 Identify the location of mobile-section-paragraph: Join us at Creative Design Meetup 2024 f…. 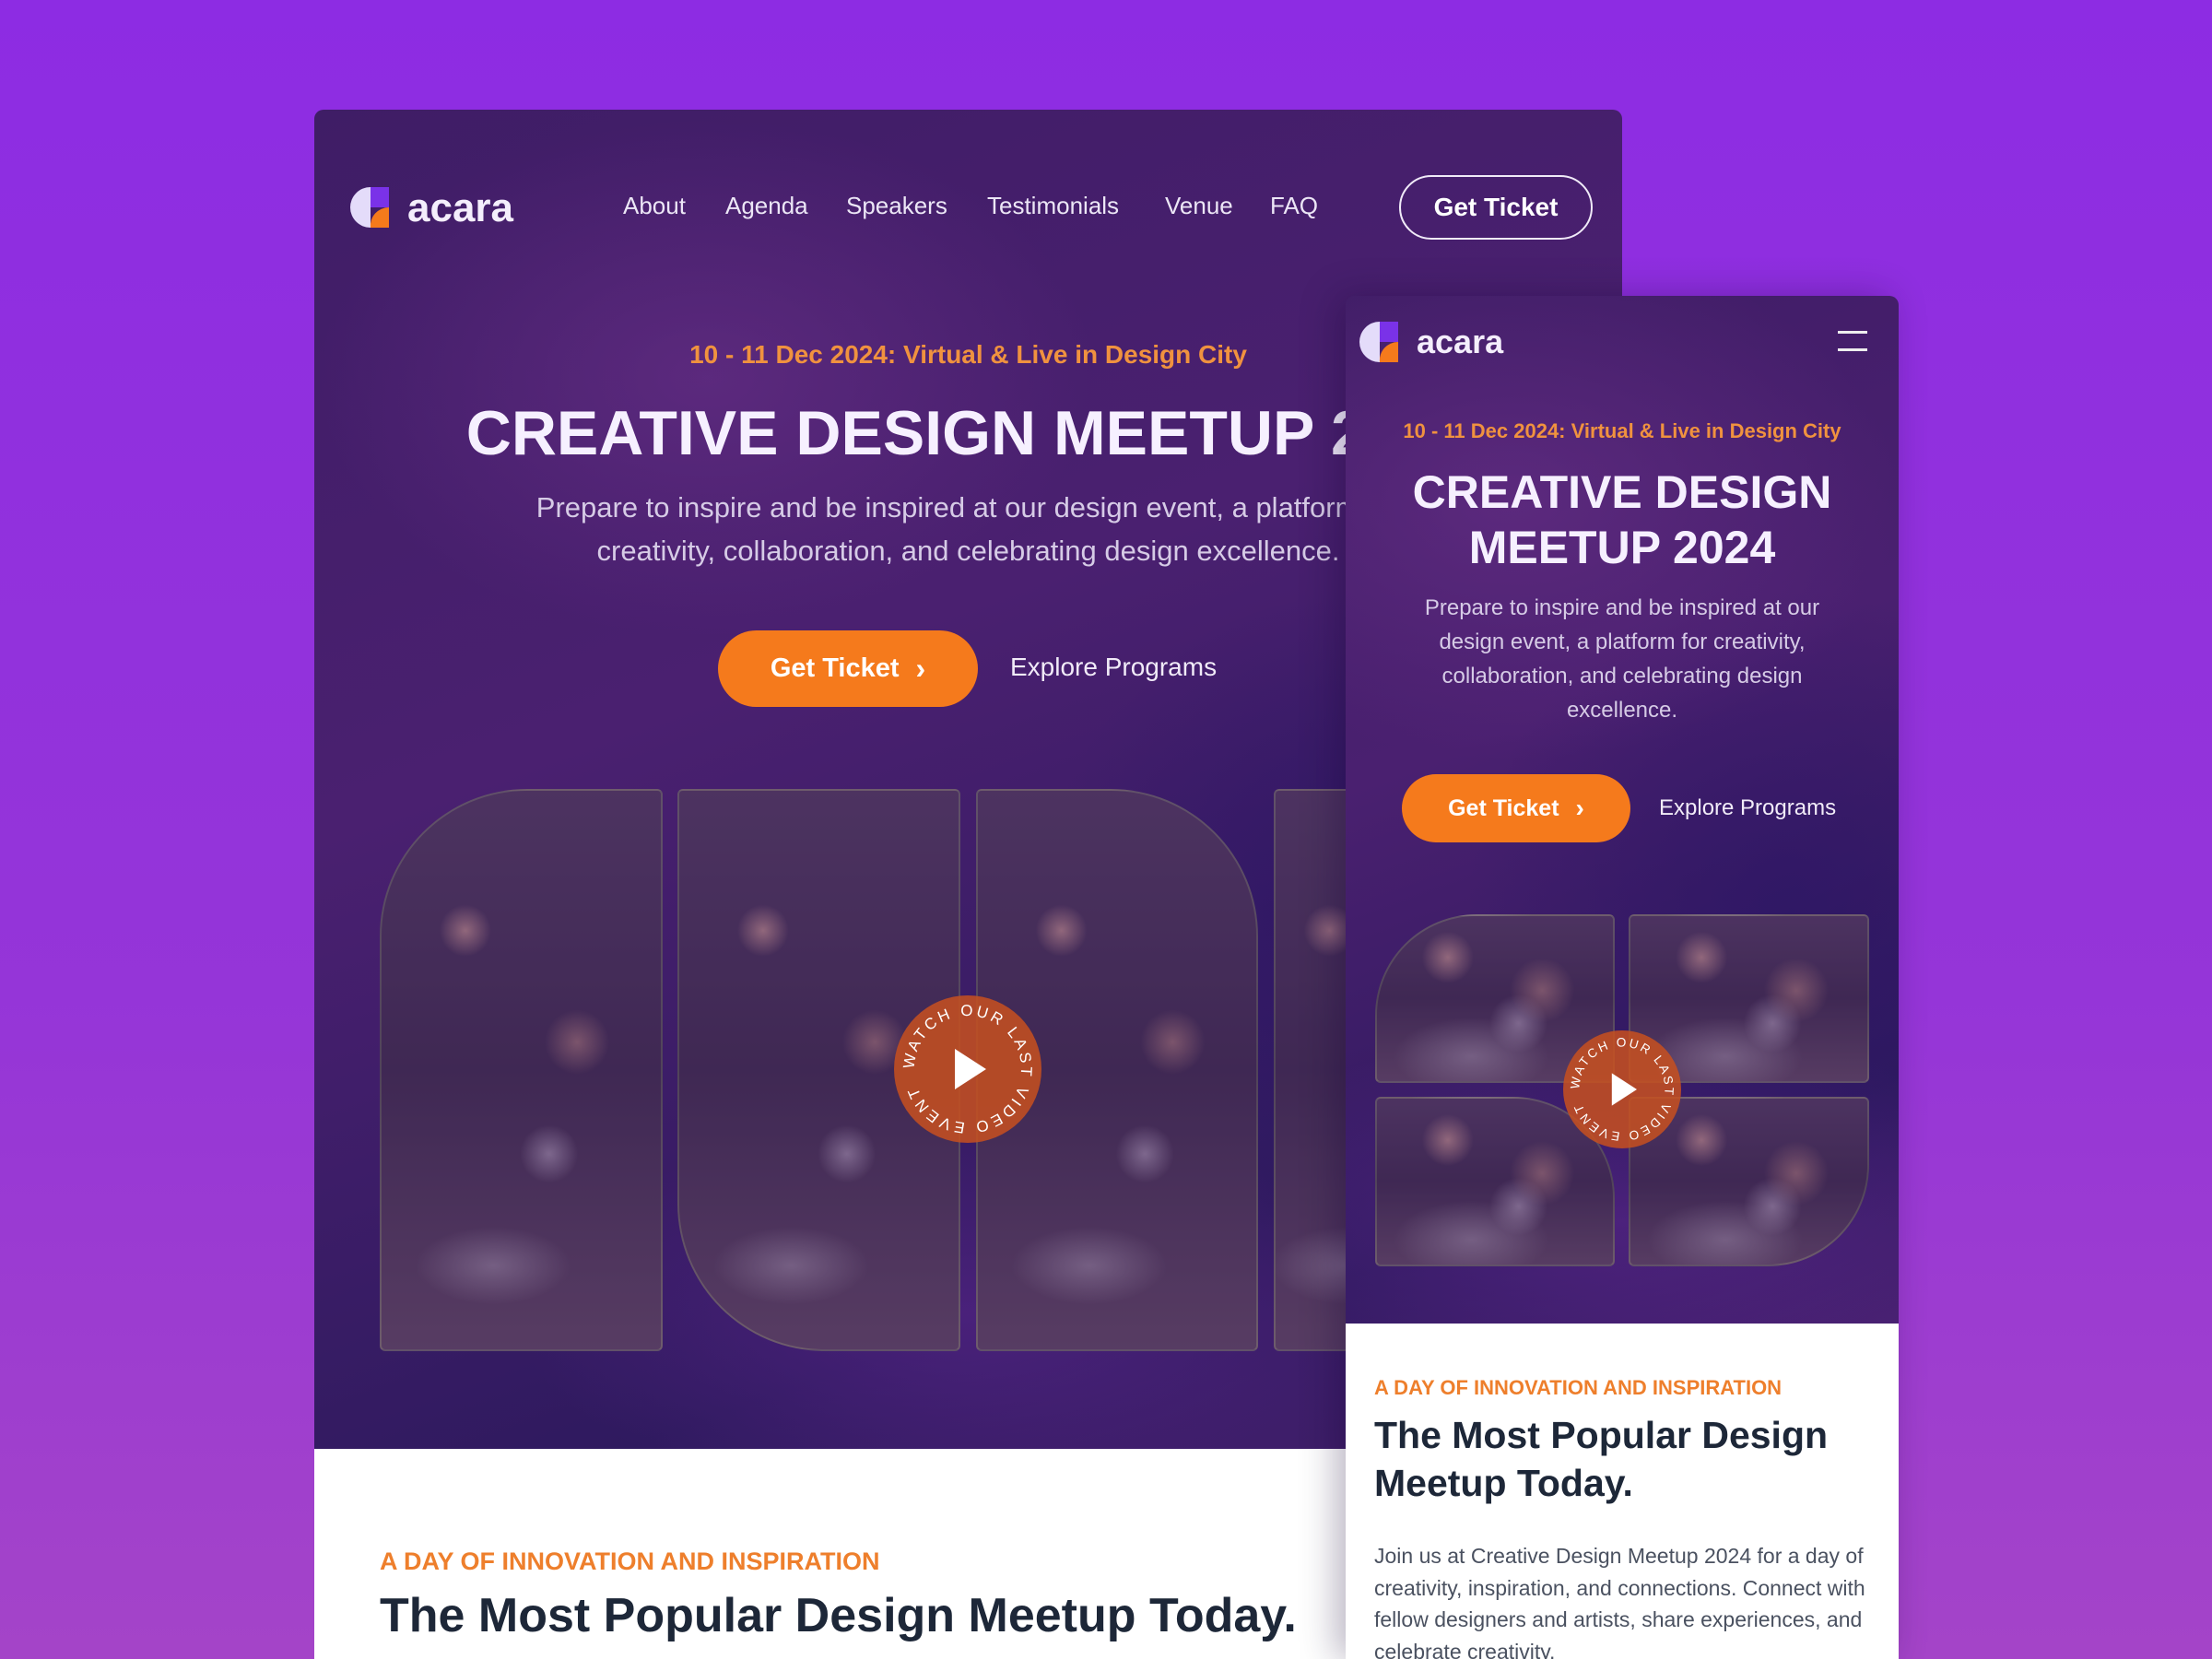
(1619, 1601).